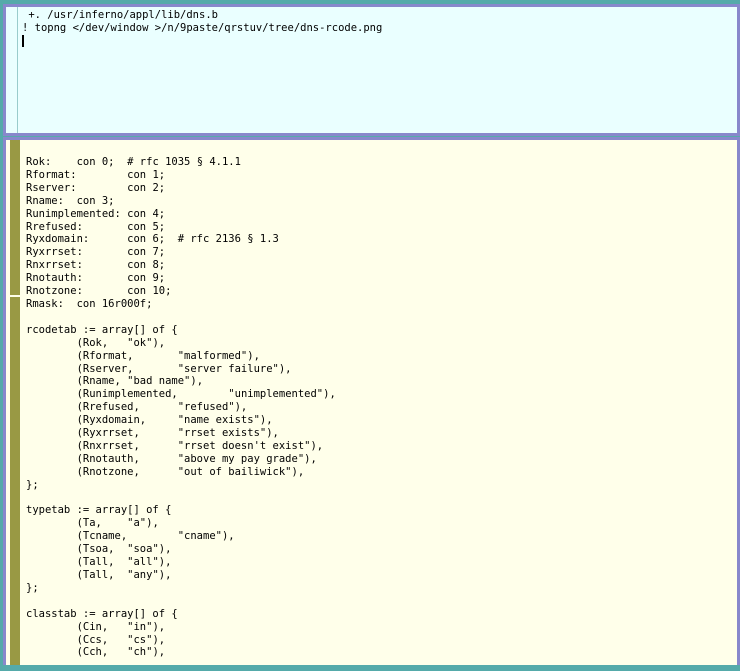 The image size is (740, 671). What do you see at coordinates (181, 536) in the screenshot?
I see `code-line: (Tcname, "cname"),` at bounding box center [181, 536].